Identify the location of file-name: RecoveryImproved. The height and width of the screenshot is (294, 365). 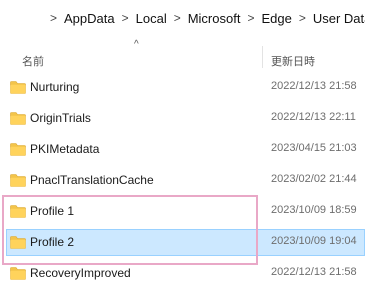
(80, 273).